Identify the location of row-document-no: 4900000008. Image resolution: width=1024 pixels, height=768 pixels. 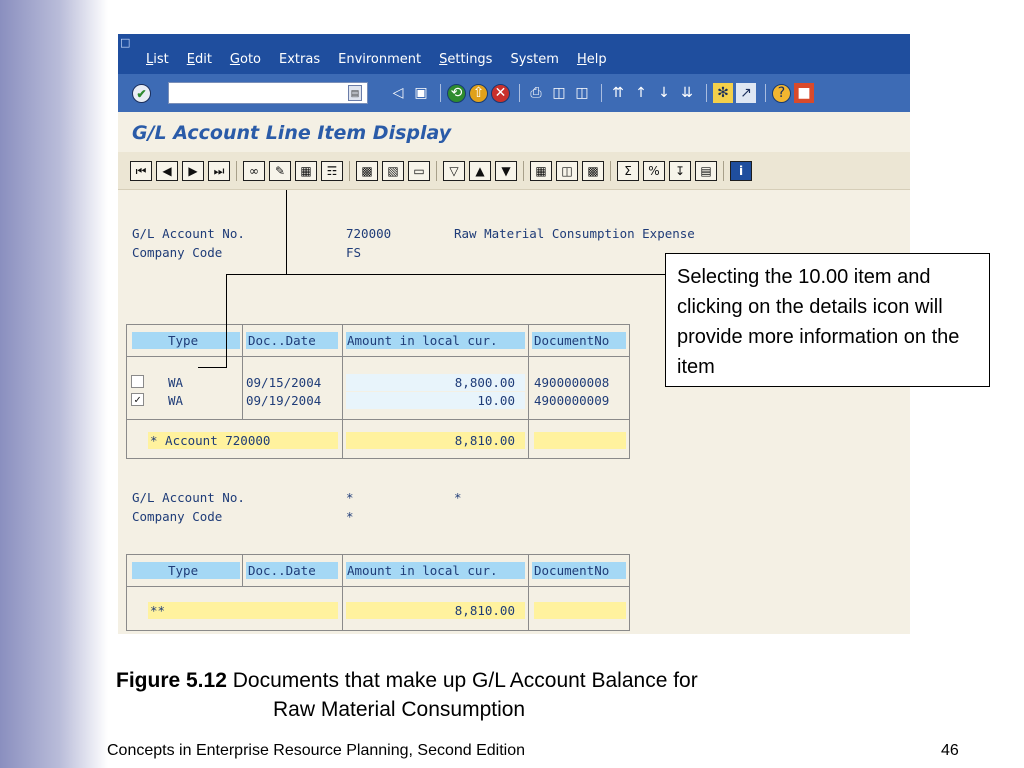
(571, 382).